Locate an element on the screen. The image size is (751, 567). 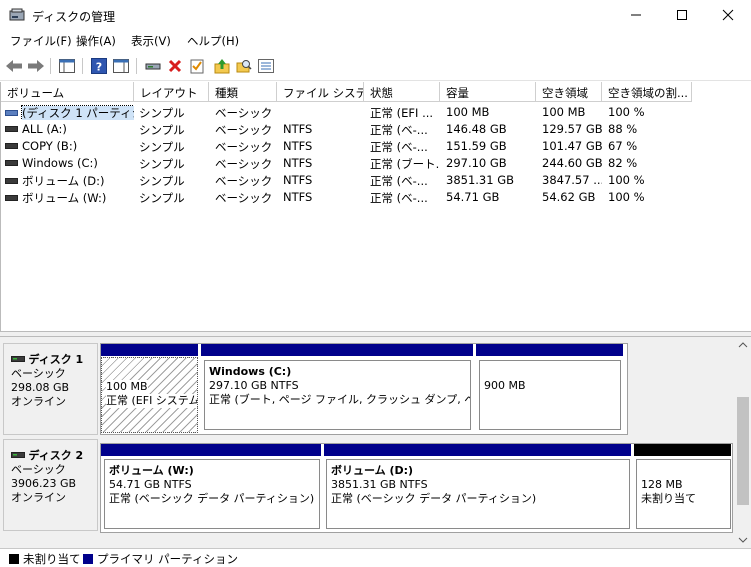
partition-d-status: 正常 (ベーシック データ パーティション) is located at coordinates (480, 499).